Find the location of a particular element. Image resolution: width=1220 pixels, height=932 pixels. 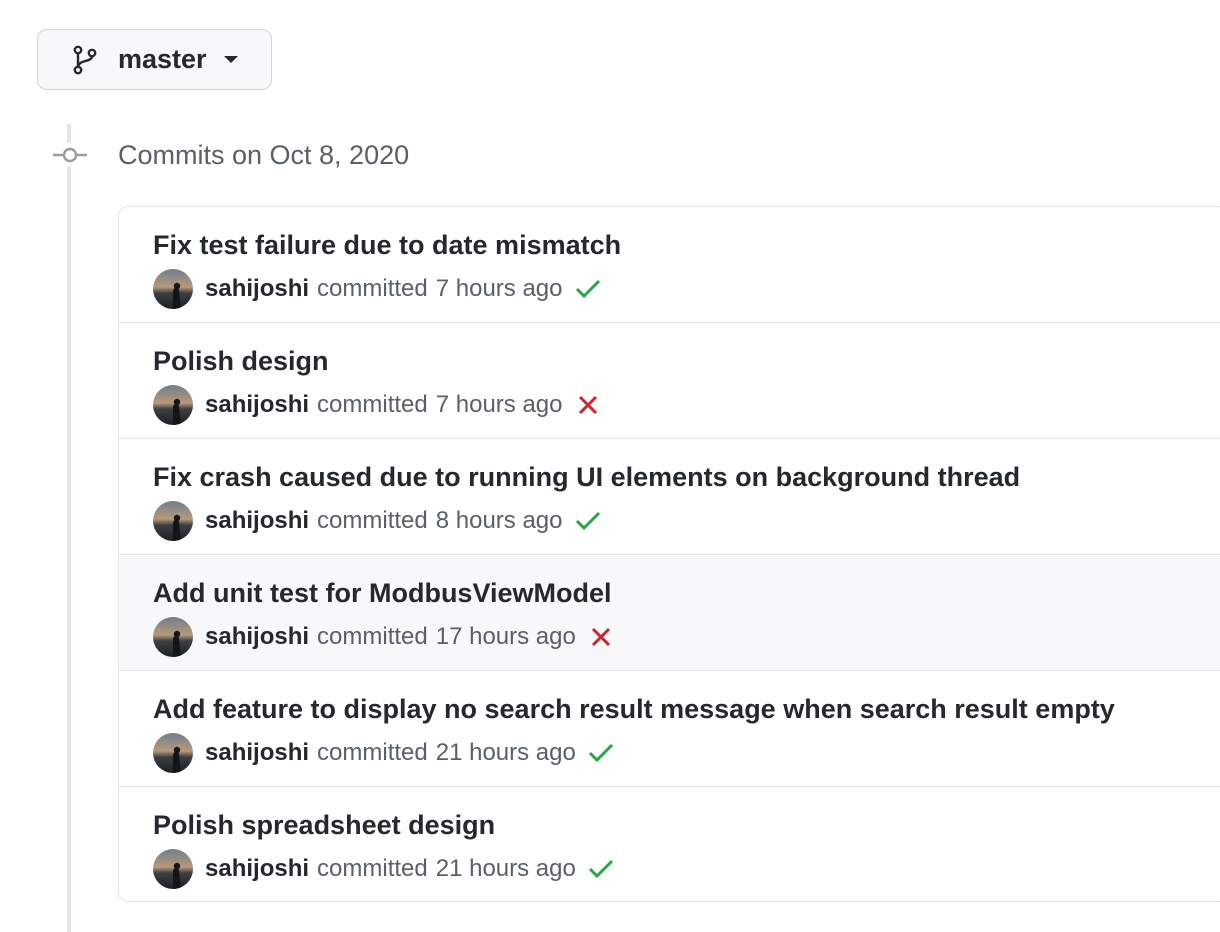

commits-date-heading: Commits on Oct 8, 2020 is located at coordinates (264, 155).